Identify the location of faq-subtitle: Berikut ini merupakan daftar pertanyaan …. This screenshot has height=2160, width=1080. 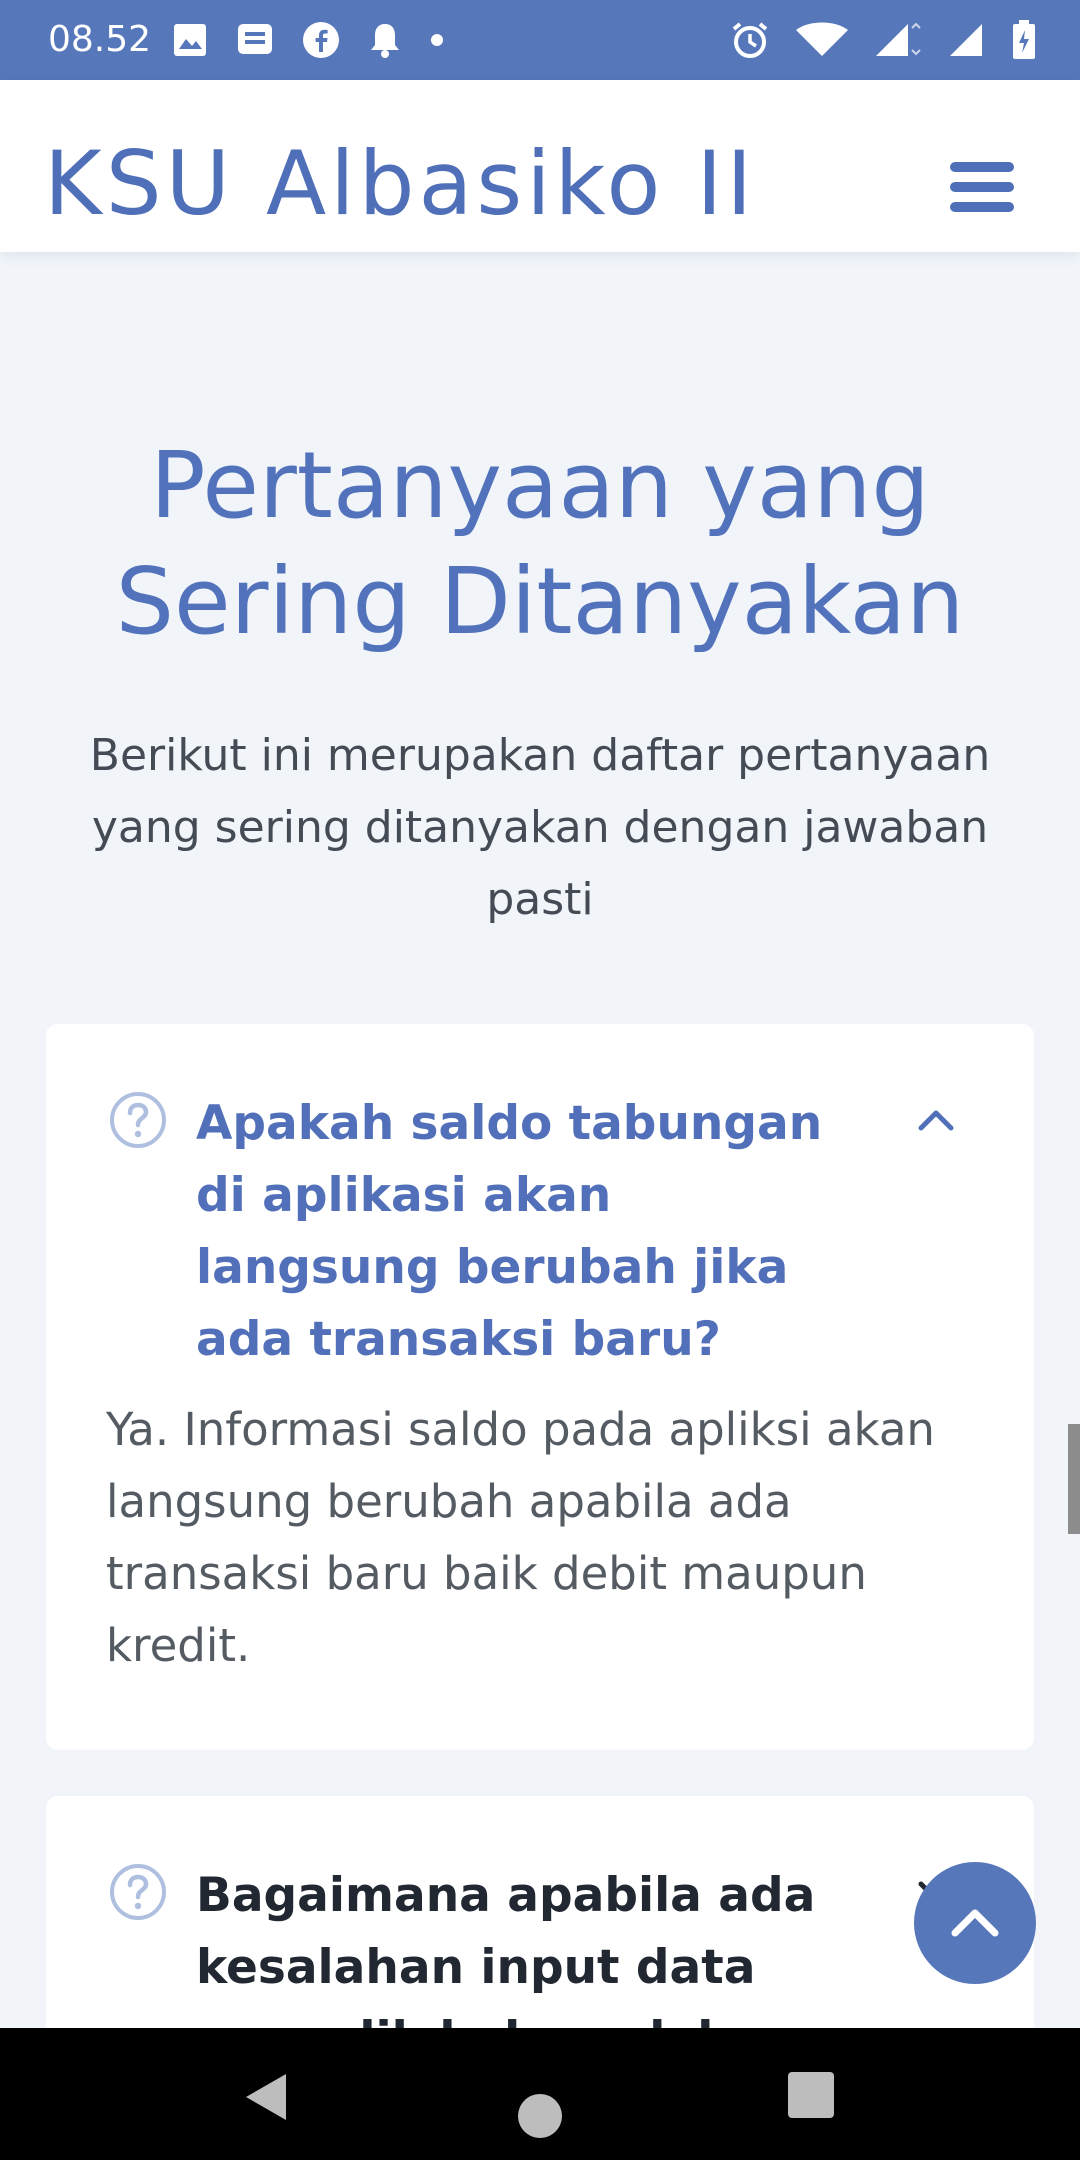
(540, 827).